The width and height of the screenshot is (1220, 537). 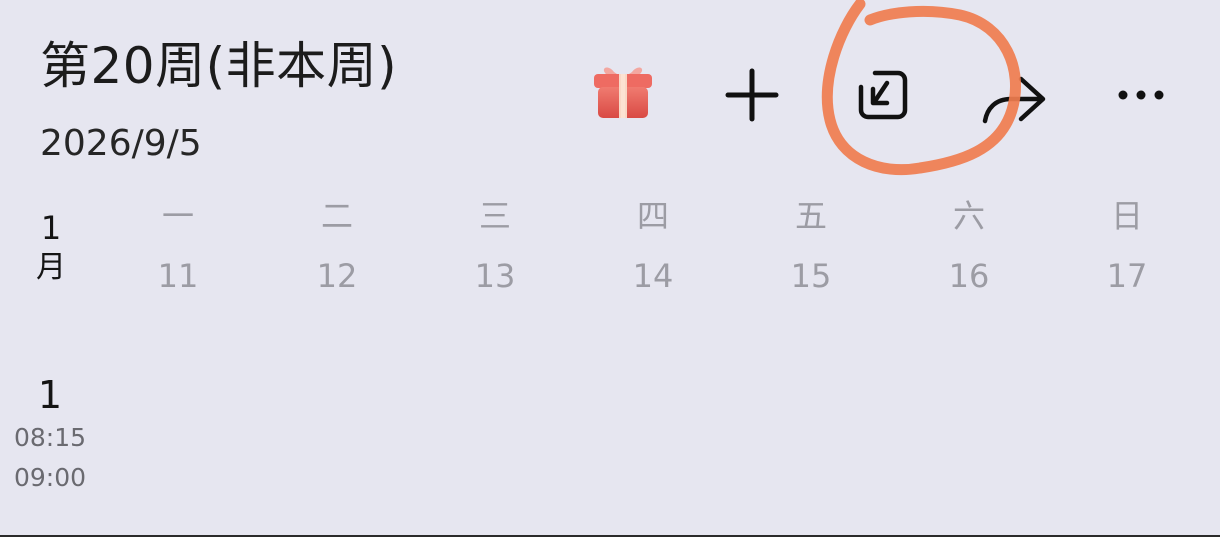 I want to click on gift-button, so click(x=623, y=91).